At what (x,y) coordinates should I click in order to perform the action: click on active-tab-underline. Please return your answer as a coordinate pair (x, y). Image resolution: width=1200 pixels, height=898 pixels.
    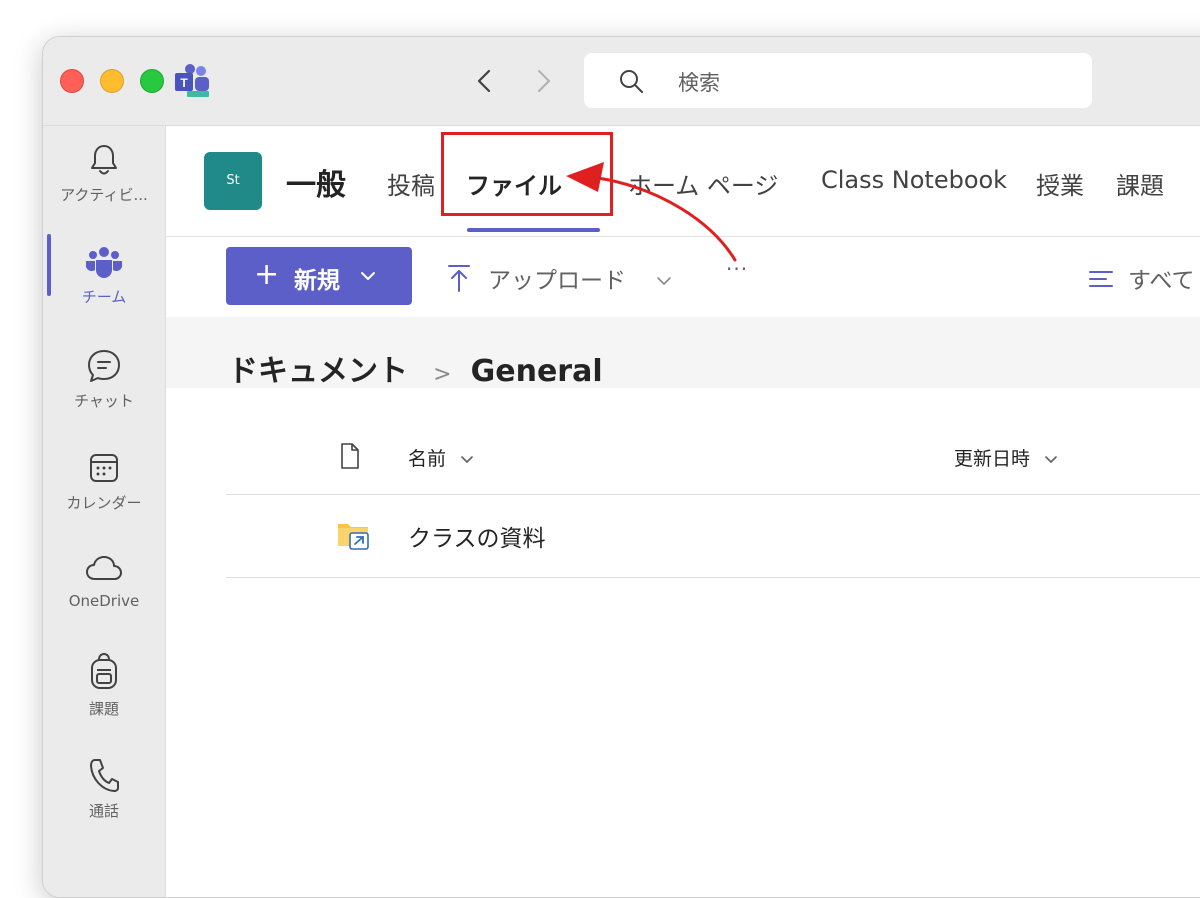
    Looking at the image, I should click on (533, 230).